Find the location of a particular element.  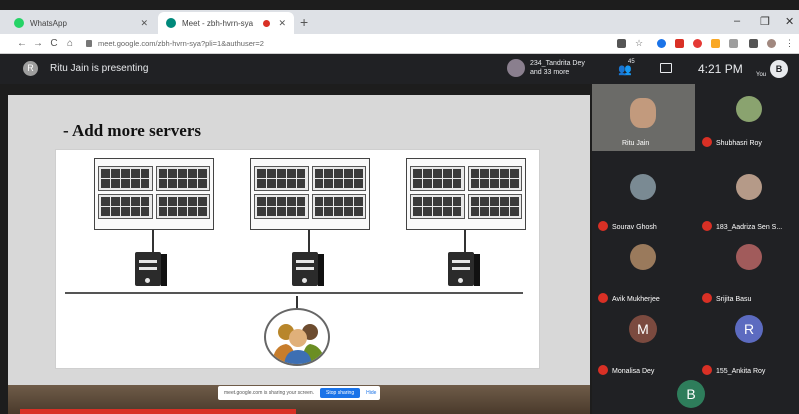

hide-button: Hide is located at coordinates (371, 393).